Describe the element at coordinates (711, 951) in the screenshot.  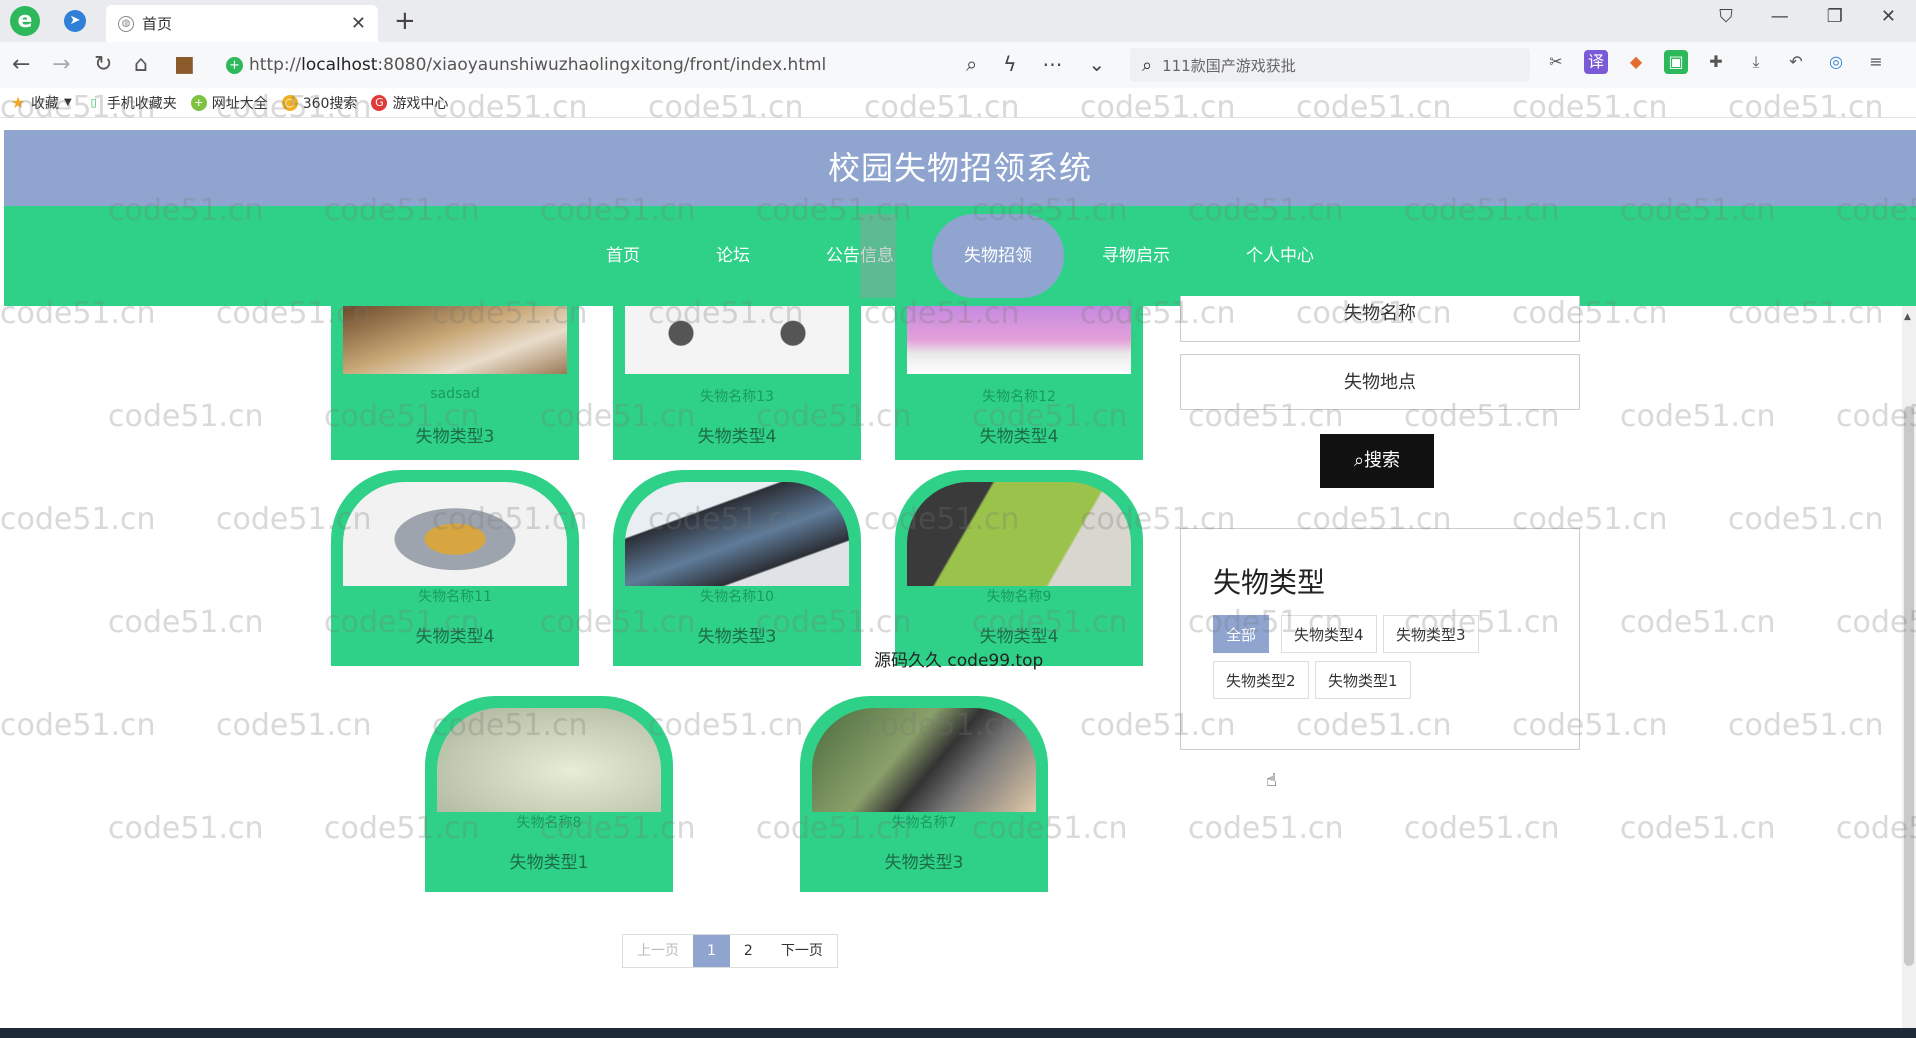
I see `page-button: 1` at that location.